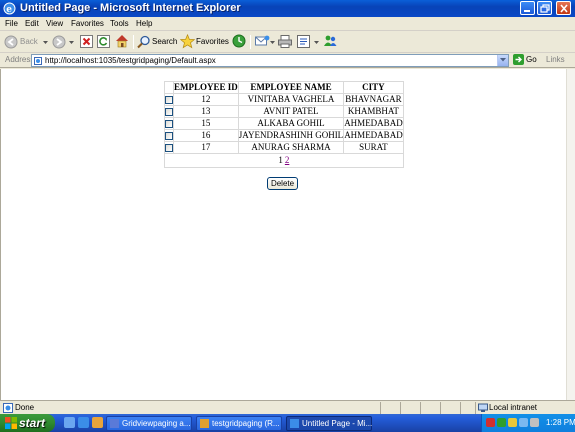  Describe the element at coordinates (38, 61) in the screenshot. I see `page-icon` at that location.